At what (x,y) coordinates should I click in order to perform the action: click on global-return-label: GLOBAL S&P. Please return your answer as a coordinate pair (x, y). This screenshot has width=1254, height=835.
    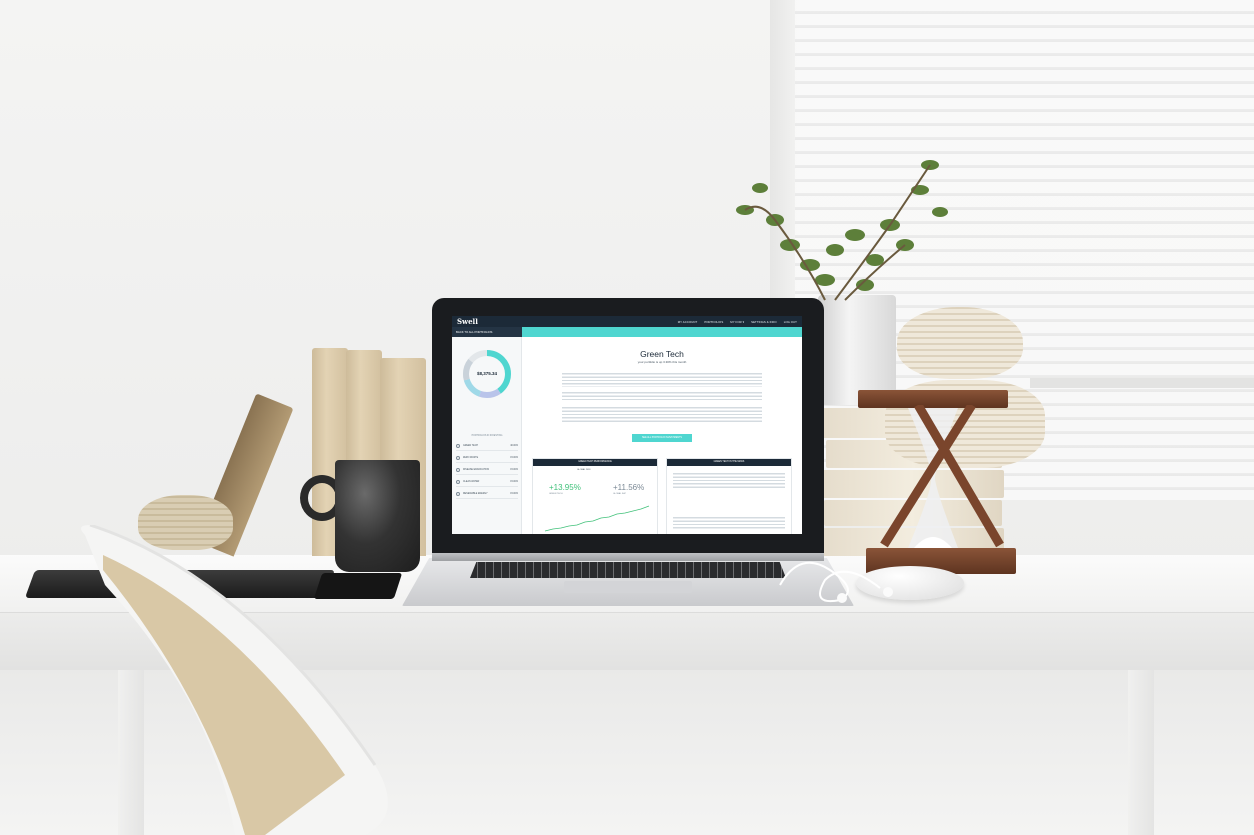
    Looking at the image, I should click on (619, 494).